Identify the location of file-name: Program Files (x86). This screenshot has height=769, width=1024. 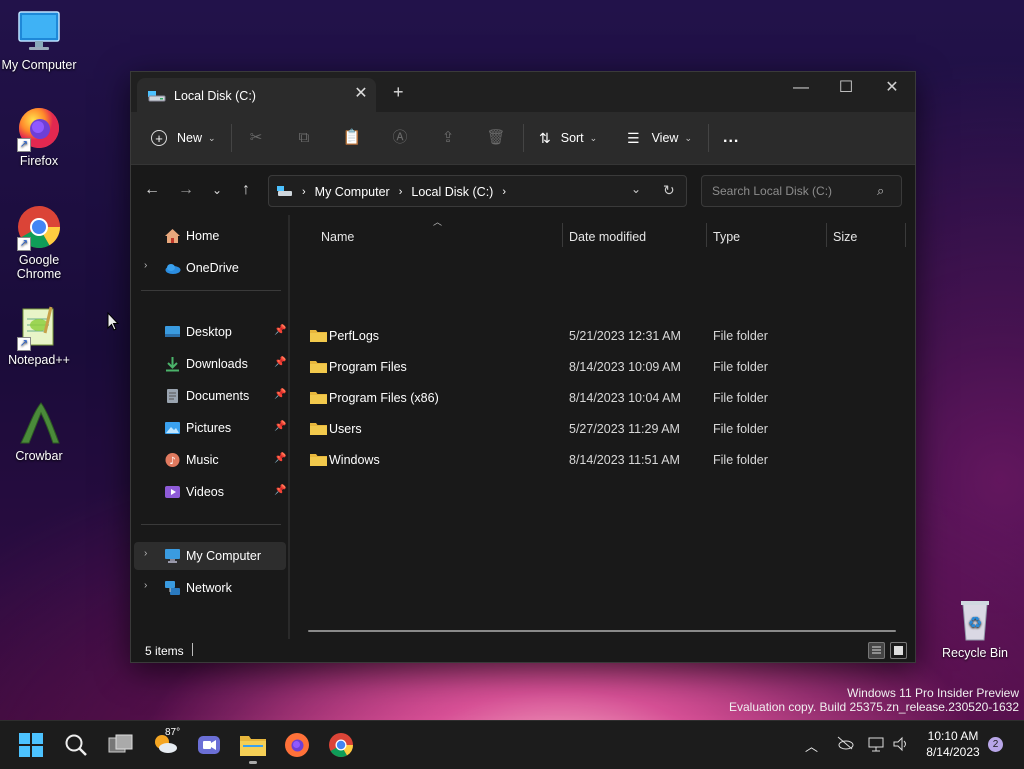
(384, 398).